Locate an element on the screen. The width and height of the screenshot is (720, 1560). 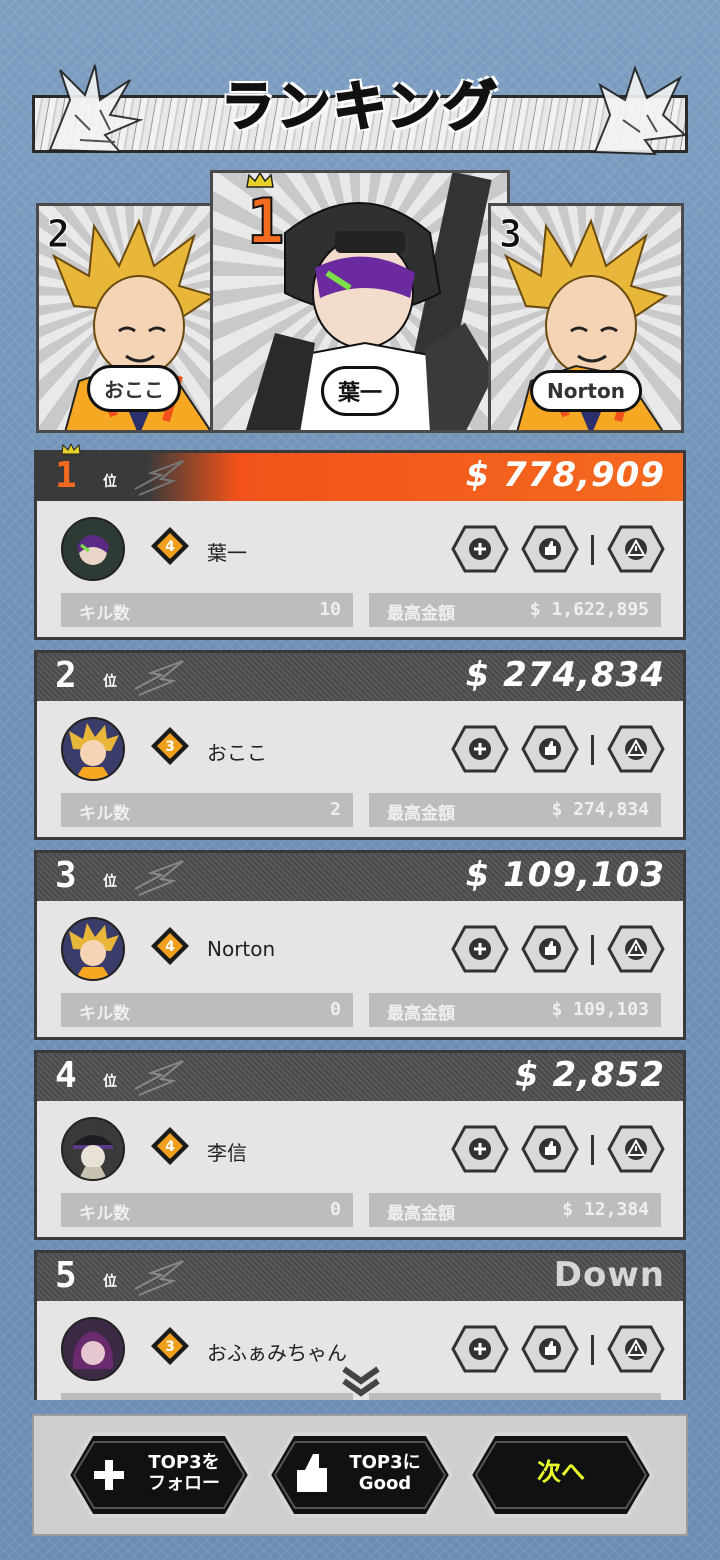
podium-name-bubble: 葉一 is located at coordinates (360, 391).